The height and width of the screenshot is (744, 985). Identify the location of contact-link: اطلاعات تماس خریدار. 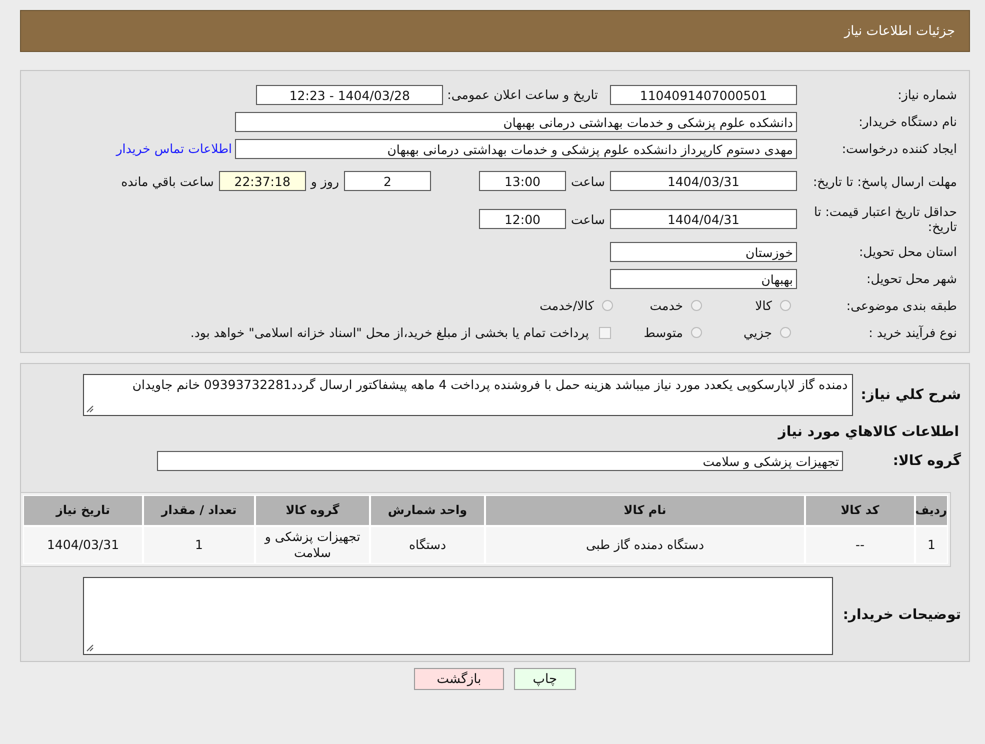
(175, 148).